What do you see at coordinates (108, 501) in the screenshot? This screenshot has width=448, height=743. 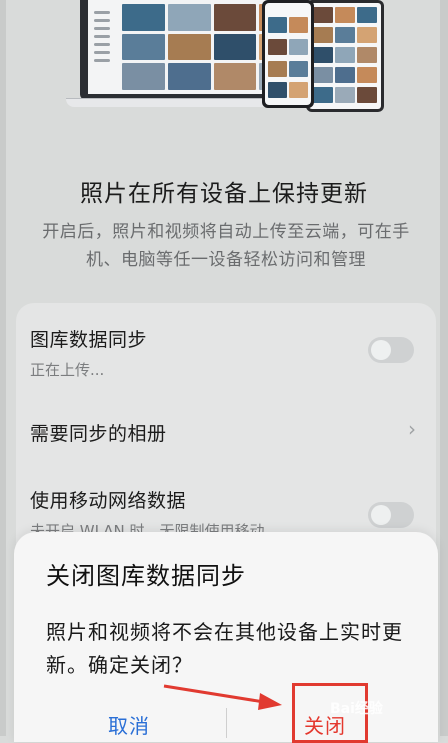 I see `mobile-data-title: 使用移动网络数据` at bounding box center [108, 501].